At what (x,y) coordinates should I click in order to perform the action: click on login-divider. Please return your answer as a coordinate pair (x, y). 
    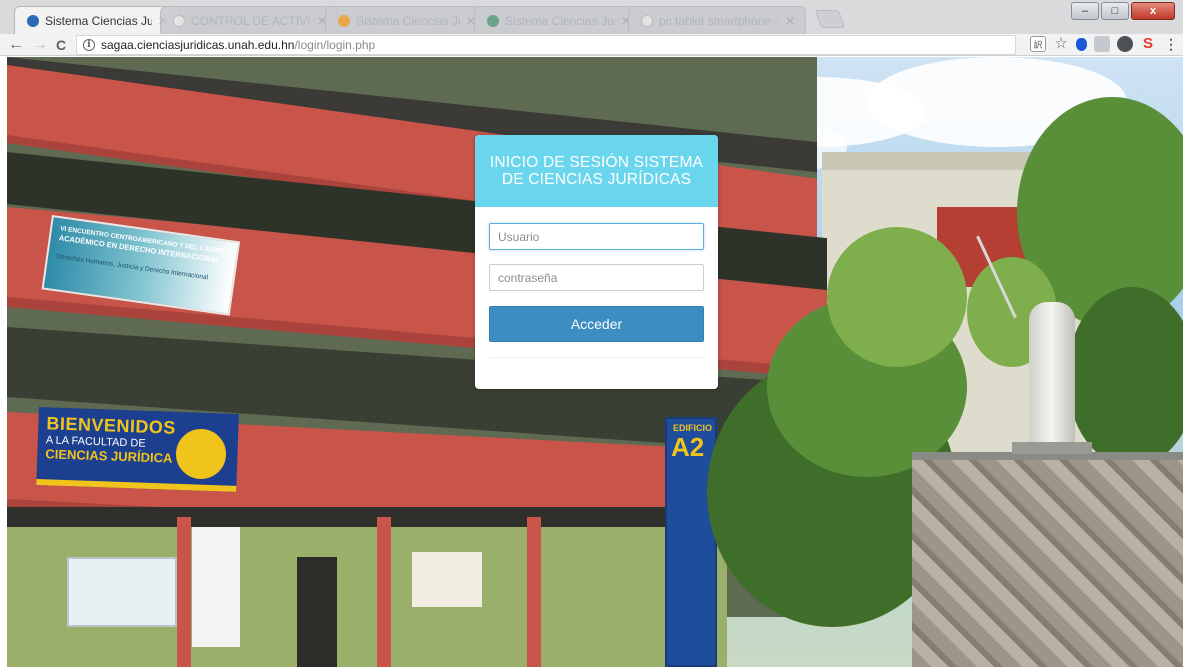
    Looking at the image, I should click on (596, 357).